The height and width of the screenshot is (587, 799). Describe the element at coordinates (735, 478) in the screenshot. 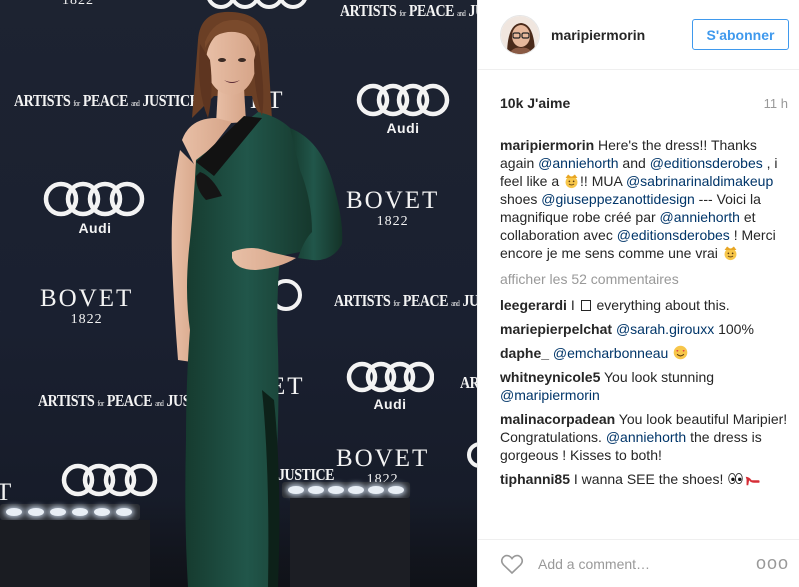

I see `eyes-emoji` at that location.